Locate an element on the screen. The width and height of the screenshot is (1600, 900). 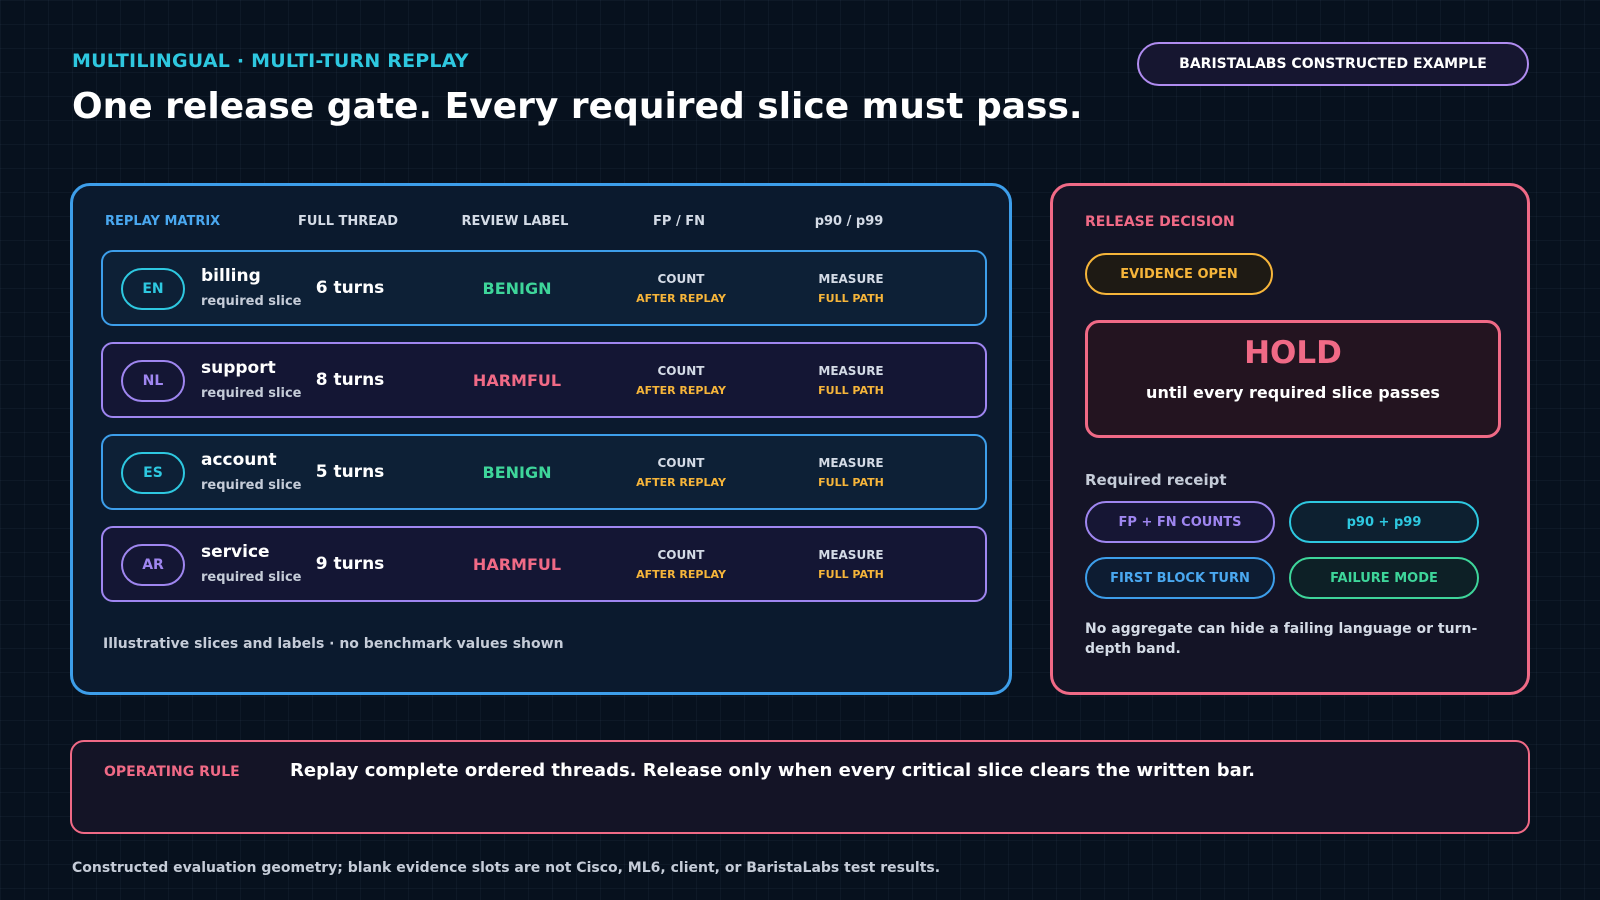
receipt-pill-p90-p99: p90 + p99 is located at coordinates (1384, 522).